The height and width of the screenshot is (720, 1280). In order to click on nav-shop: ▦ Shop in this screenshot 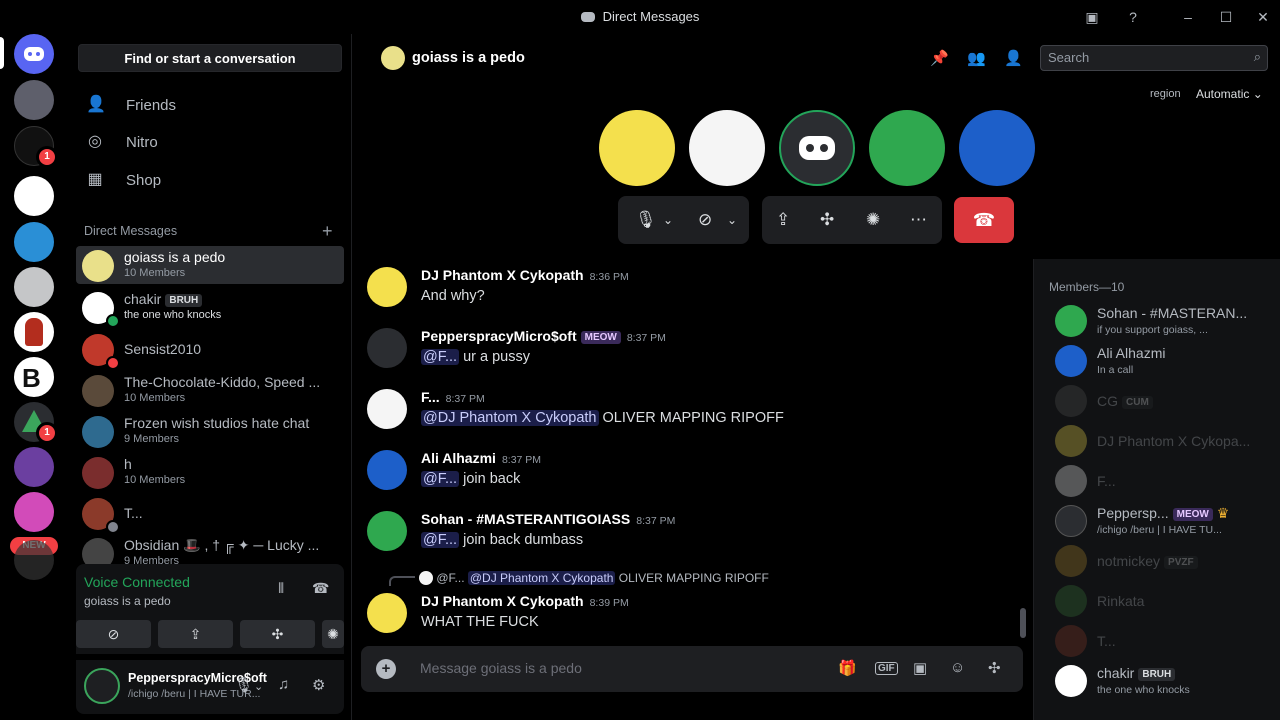, I will do `click(210, 180)`.